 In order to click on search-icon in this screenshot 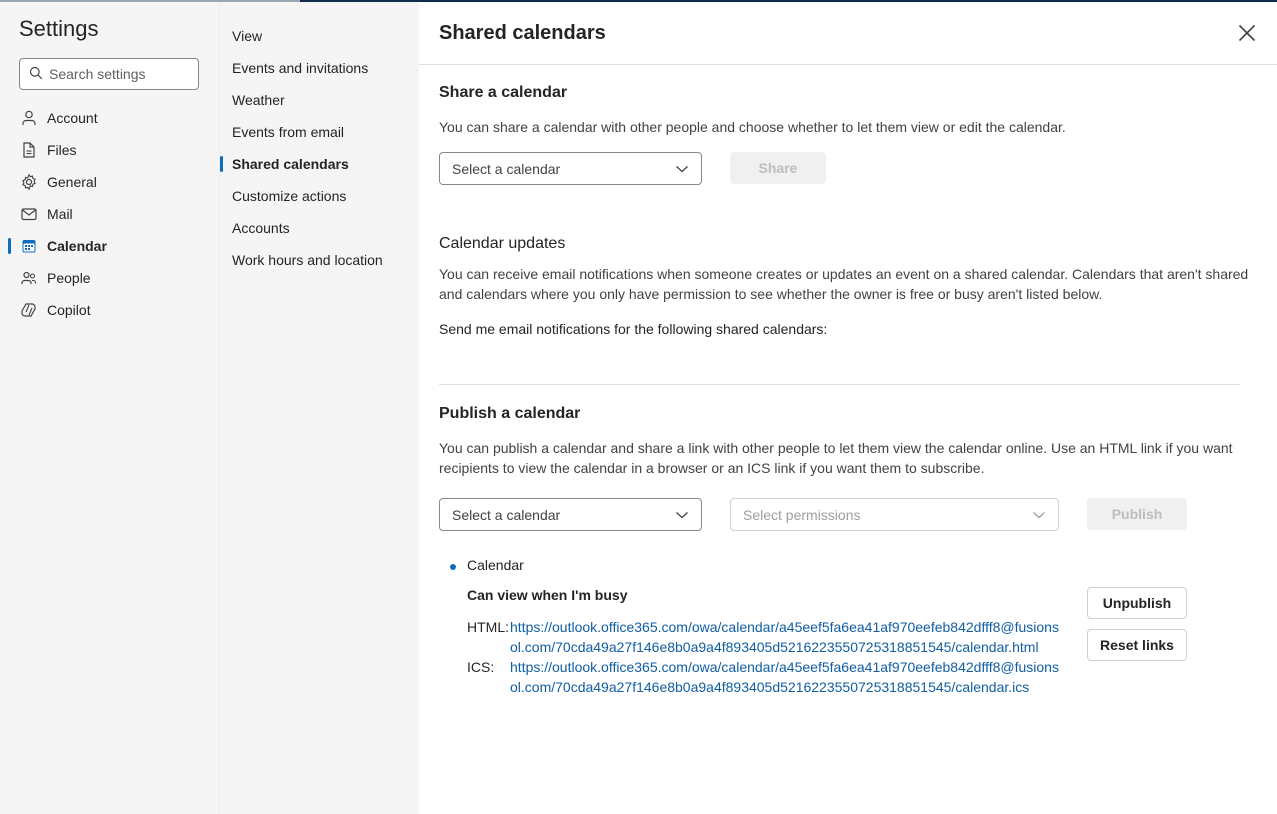, I will do `click(36, 74)`.